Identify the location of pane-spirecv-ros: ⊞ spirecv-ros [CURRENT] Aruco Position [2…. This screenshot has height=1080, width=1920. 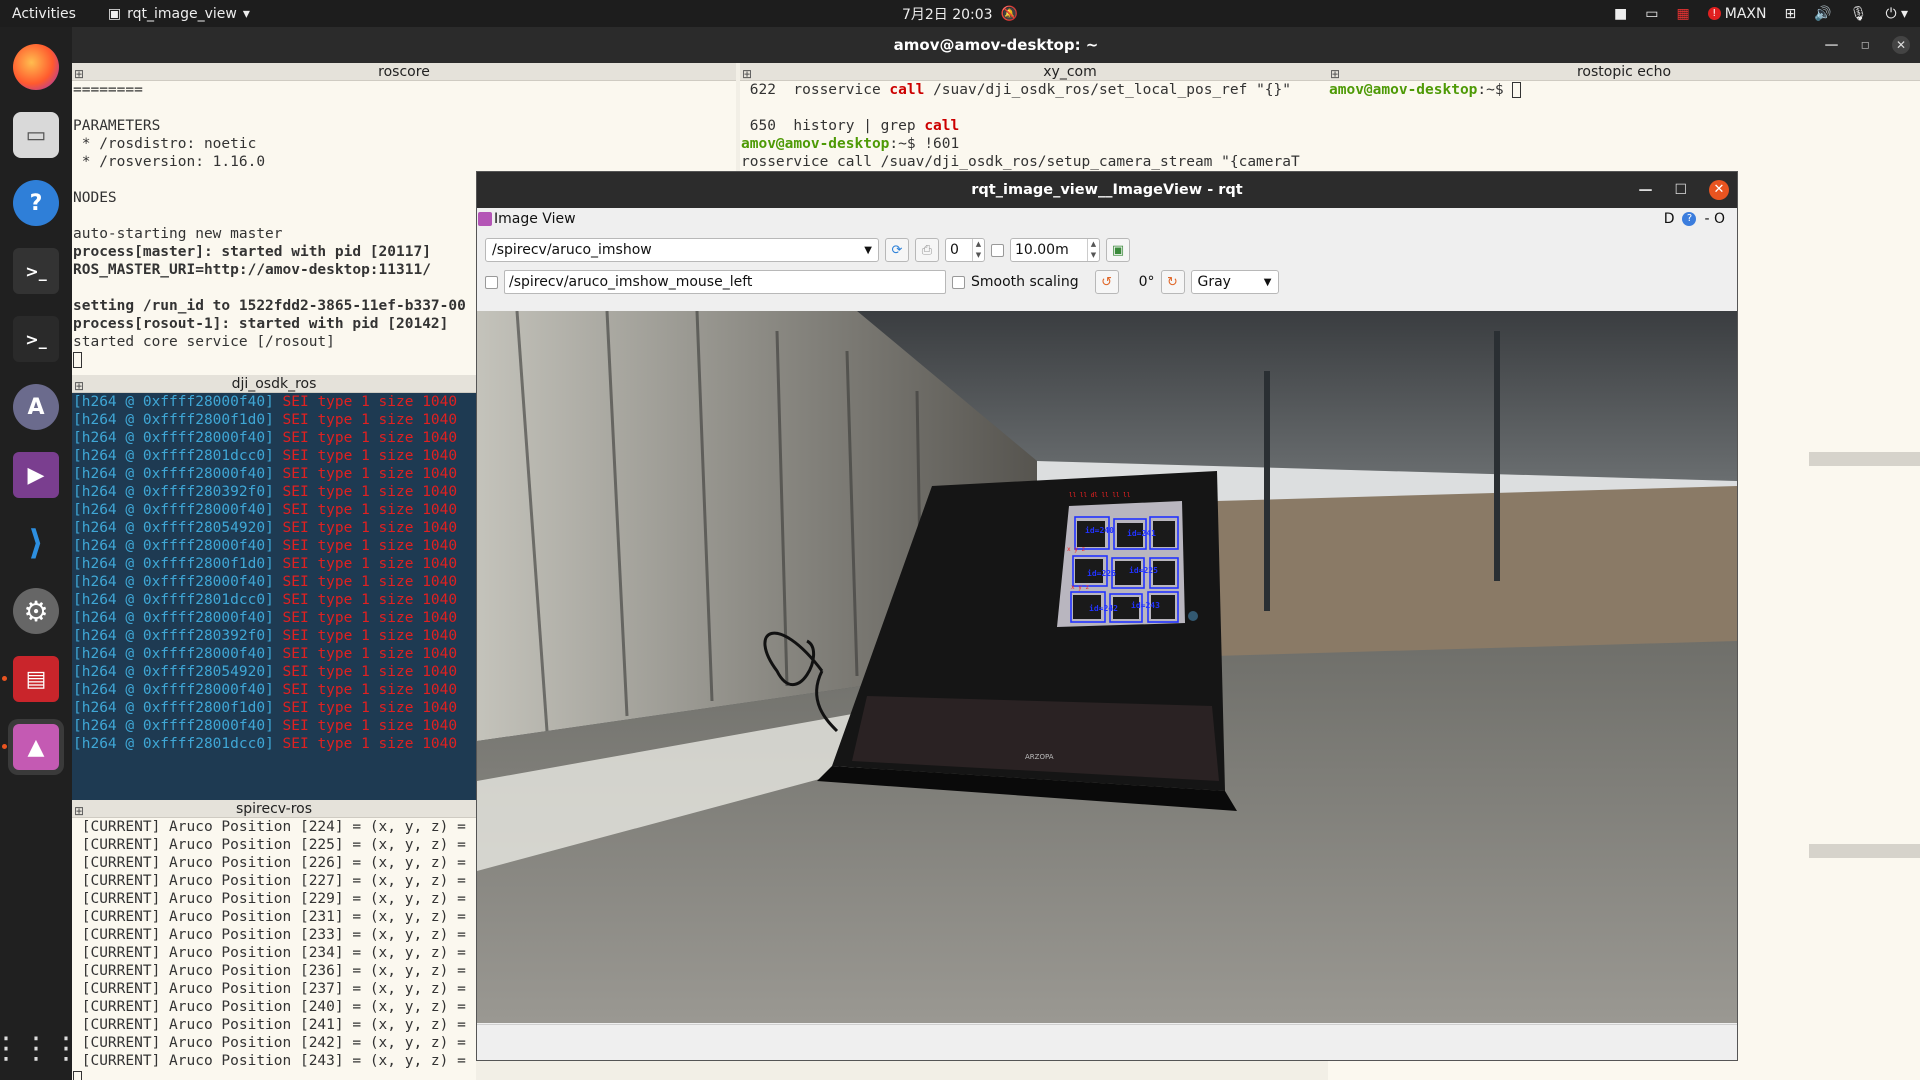
(274, 940).